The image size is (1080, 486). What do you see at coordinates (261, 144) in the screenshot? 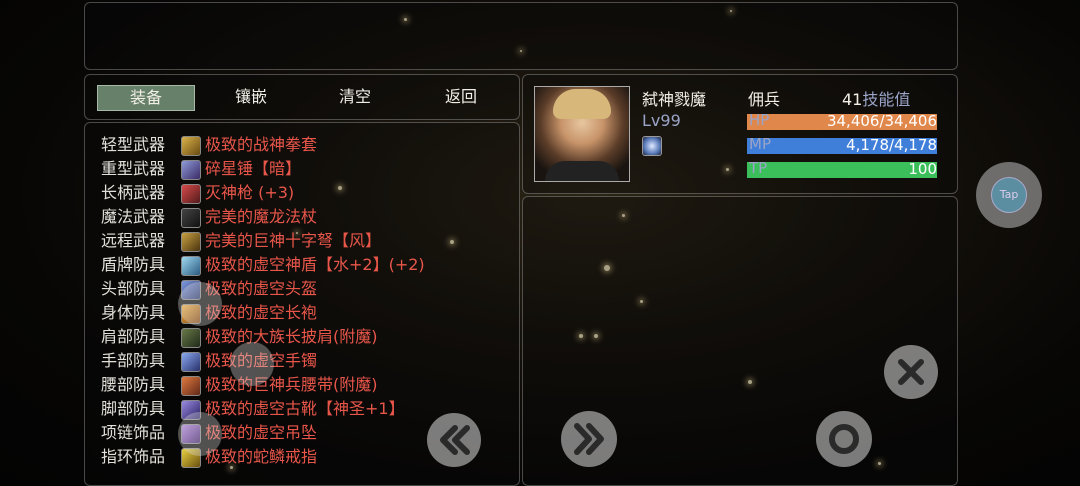
I see `item-name: 极致的战神拳套` at bounding box center [261, 144].